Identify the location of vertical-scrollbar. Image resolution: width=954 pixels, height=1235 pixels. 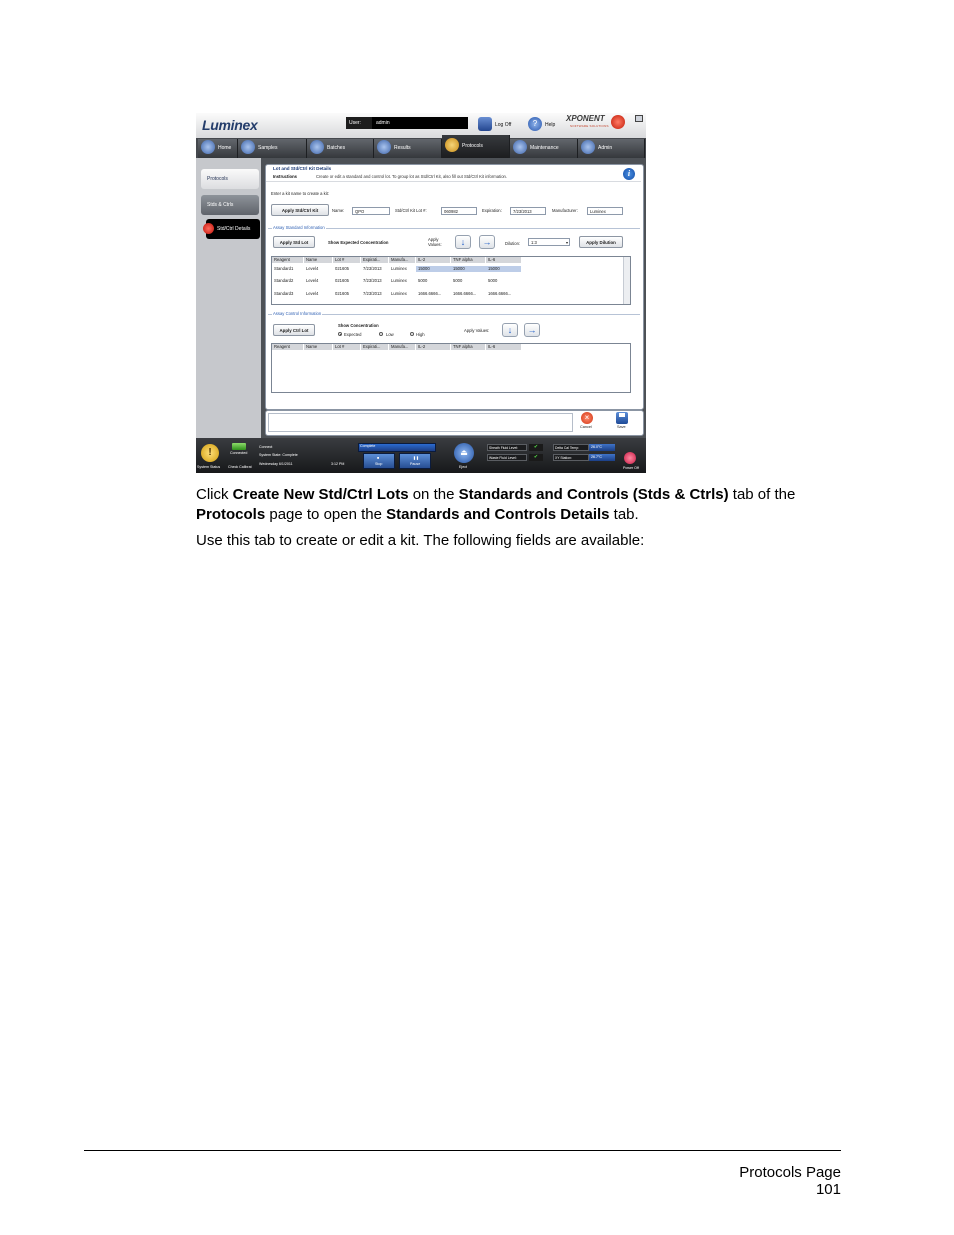
(626, 280).